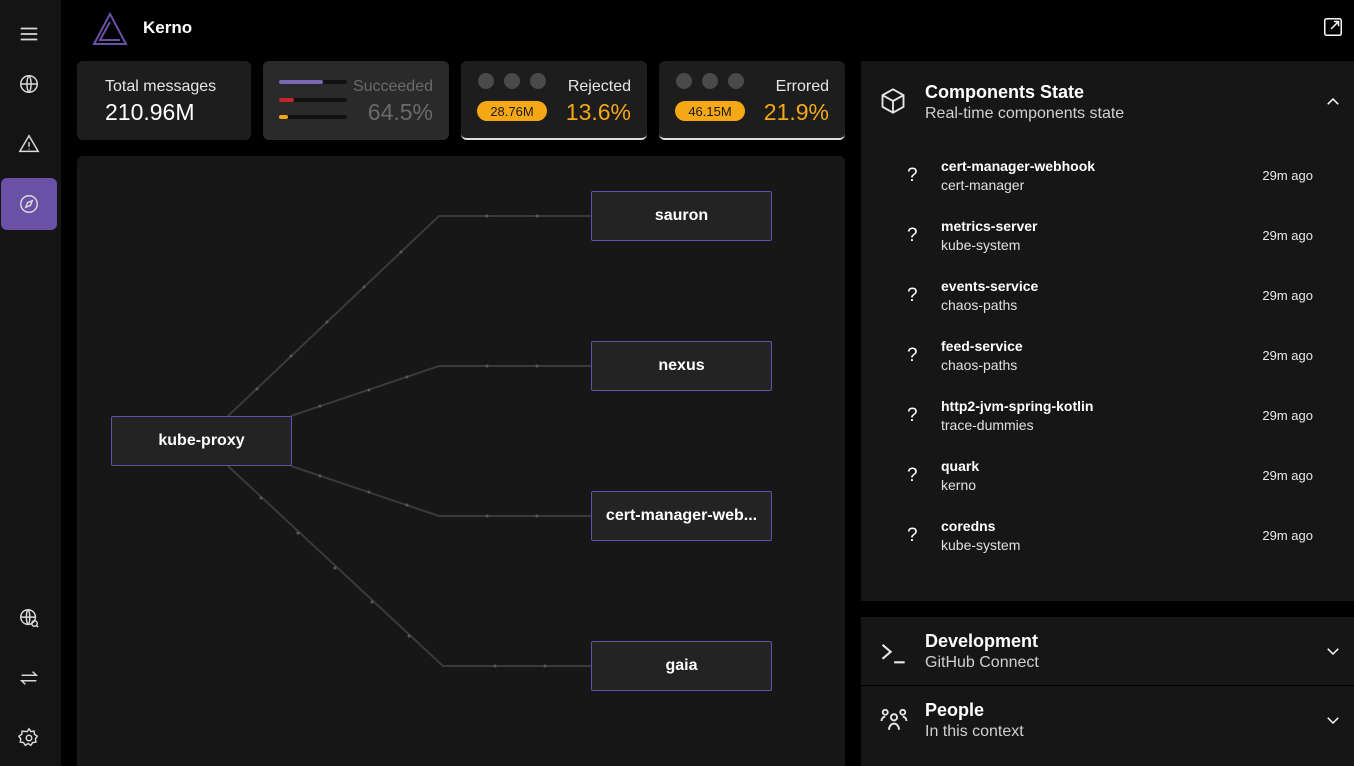  What do you see at coordinates (400, 112) in the screenshot?
I see `succeeded-value: 64.5%` at bounding box center [400, 112].